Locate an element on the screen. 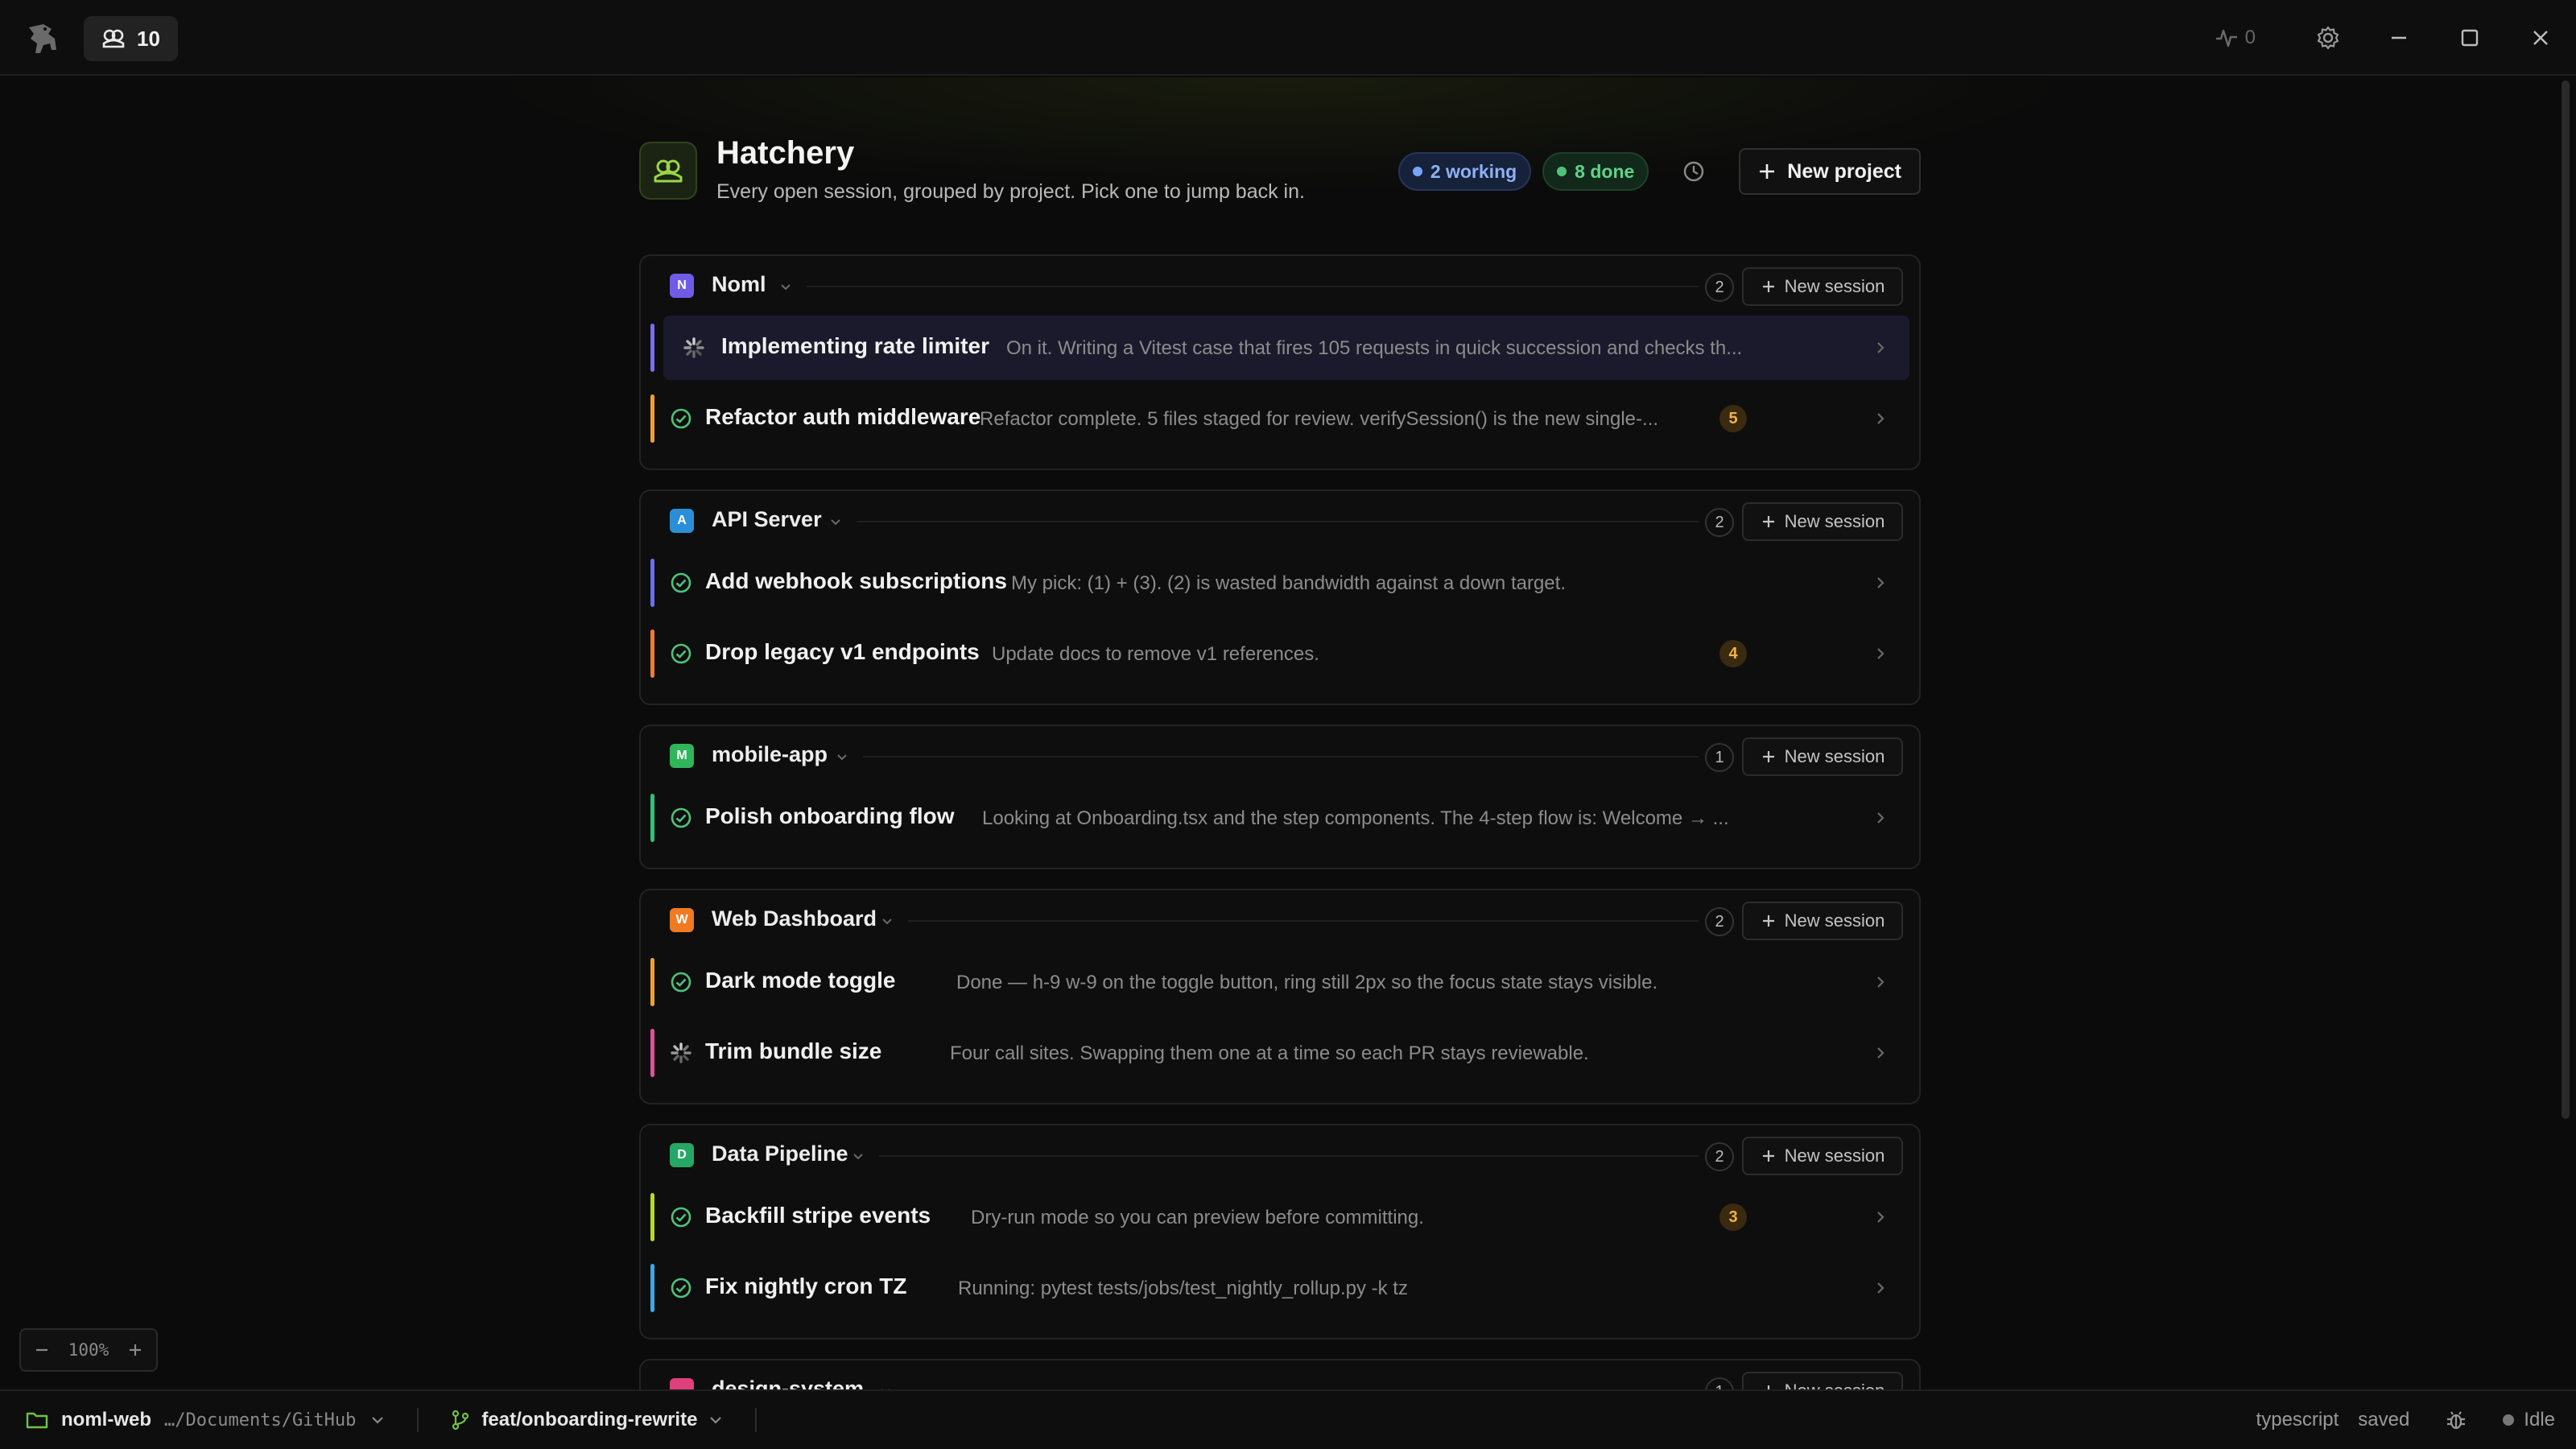 This screenshot has height=1449, width=2576. project-badge: A is located at coordinates (682, 521).